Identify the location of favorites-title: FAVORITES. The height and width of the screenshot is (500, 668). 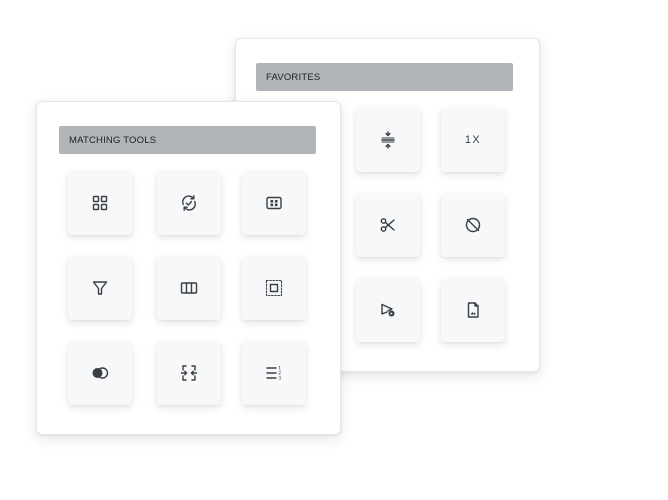
(293, 77).